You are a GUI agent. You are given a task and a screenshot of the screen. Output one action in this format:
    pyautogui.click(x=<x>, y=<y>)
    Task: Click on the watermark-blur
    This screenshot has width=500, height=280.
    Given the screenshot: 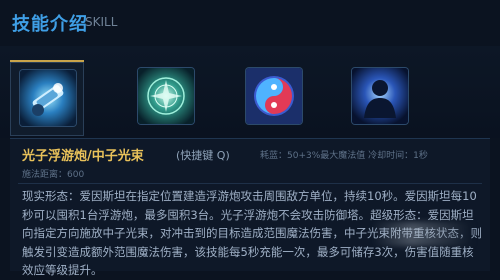 What is the action you would take?
    pyautogui.click(x=422, y=234)
    